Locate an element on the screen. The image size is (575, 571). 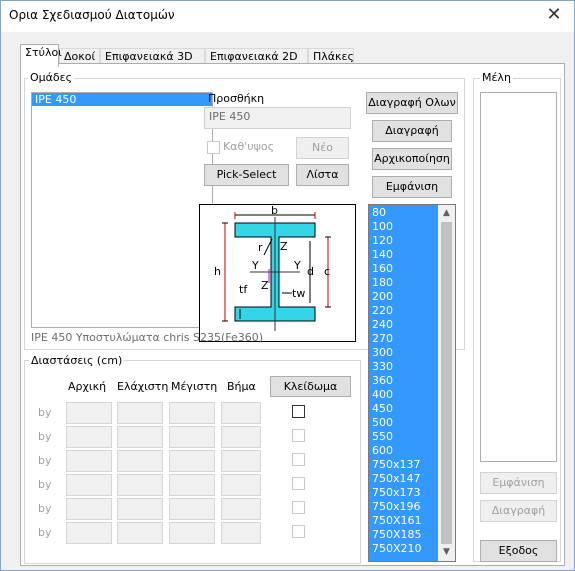
new-button: Νέο is located at coordinates (322, 148).